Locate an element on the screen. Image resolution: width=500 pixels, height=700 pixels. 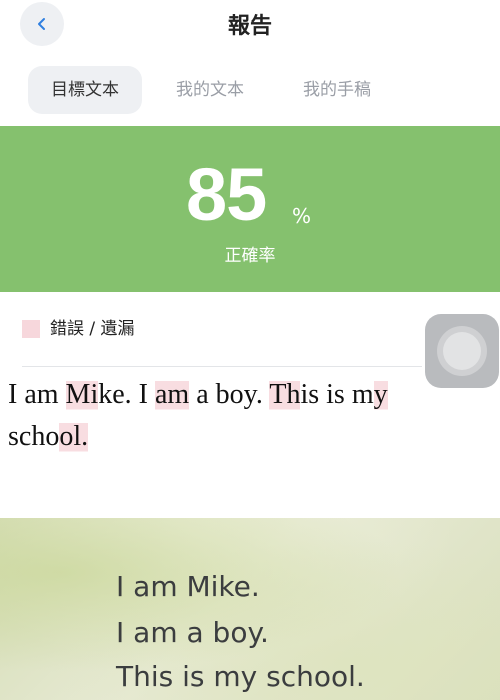
photo-text-line: This is my school. is located at coordinates (240, 676).